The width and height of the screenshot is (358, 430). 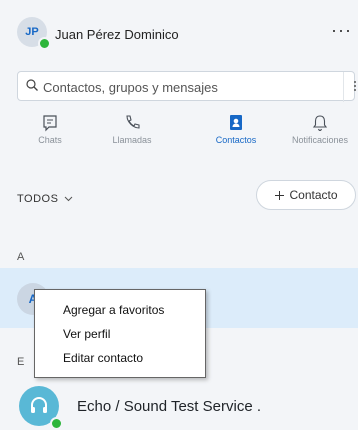 I want to click on menu-item-add-favorite: Agregar a favoritos, so click(x=120, y=310).